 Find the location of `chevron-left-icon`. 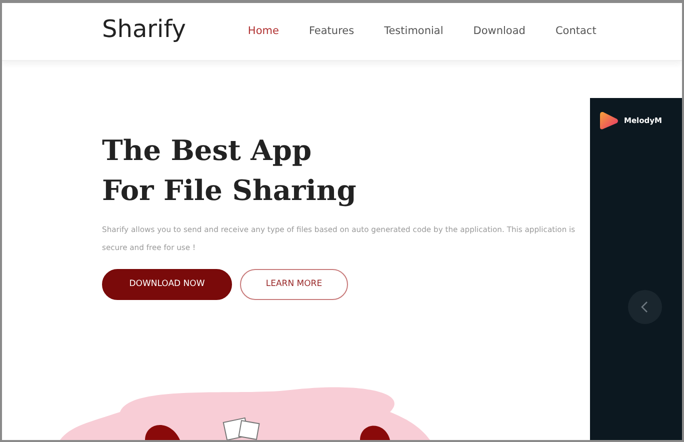

chevron-left-icon is located at coordinates (645, 307).